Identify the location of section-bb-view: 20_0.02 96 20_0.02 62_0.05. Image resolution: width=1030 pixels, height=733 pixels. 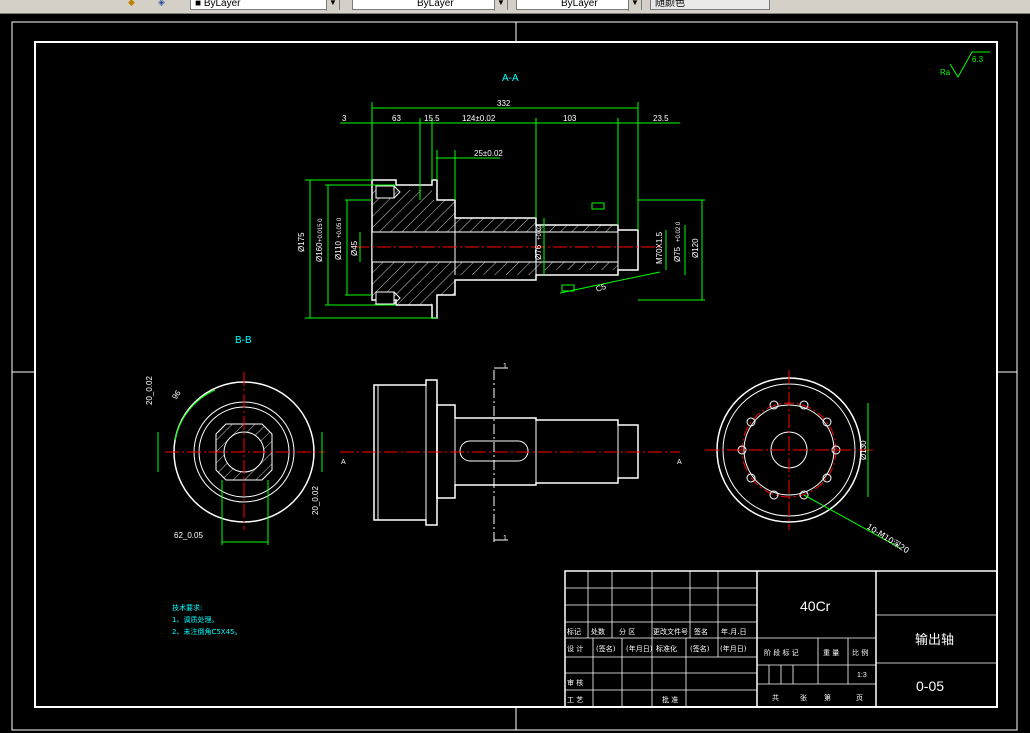
(235, 458).